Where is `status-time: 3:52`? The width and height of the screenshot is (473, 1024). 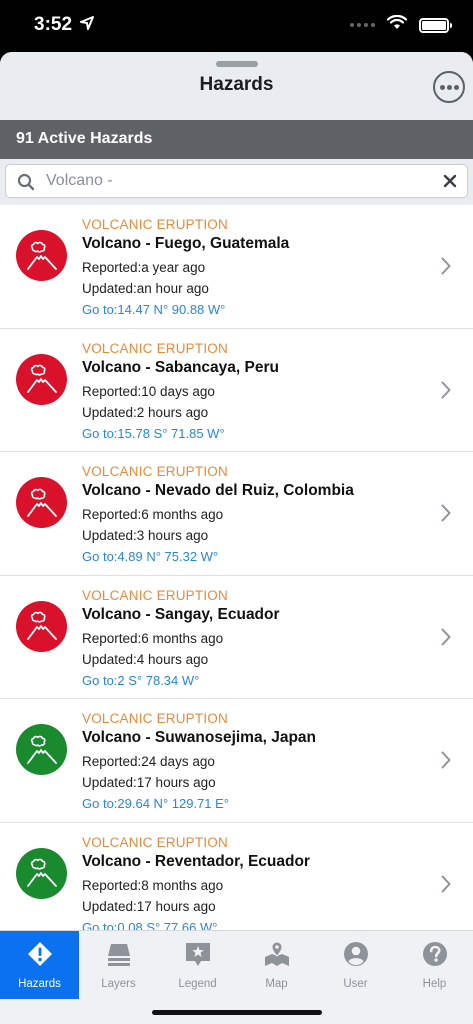
status-time: 3:52 is located at coordinates (53, 24).